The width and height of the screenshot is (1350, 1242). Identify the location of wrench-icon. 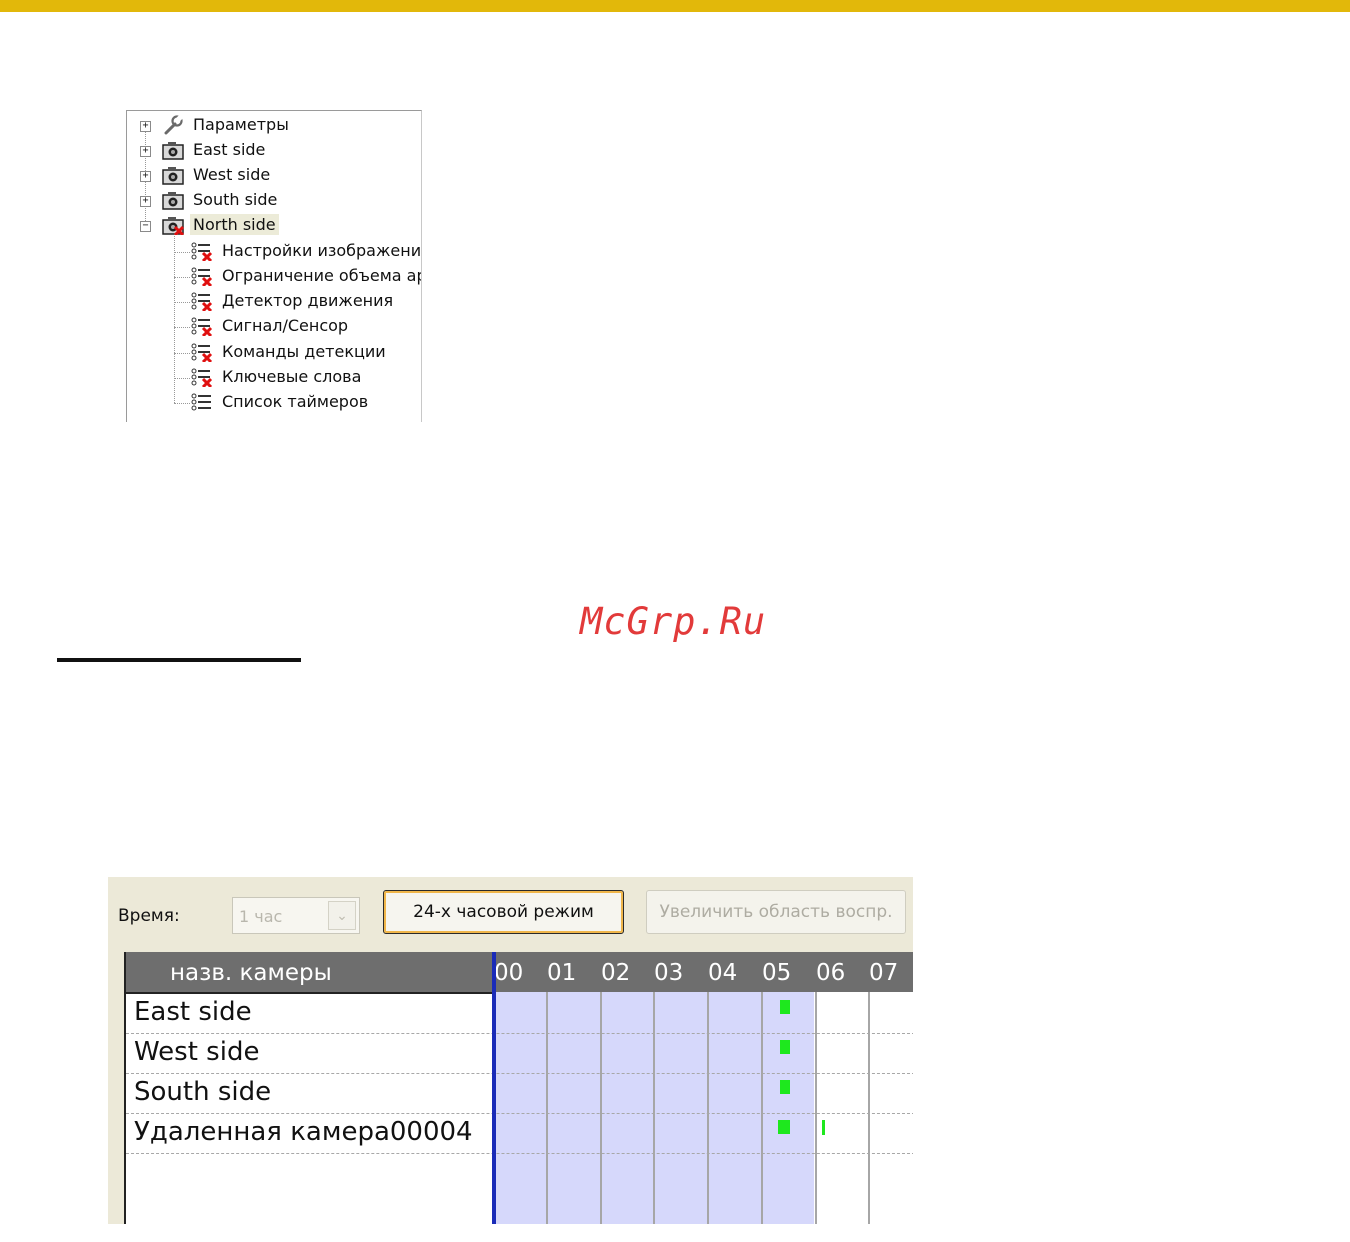
(174, 123).